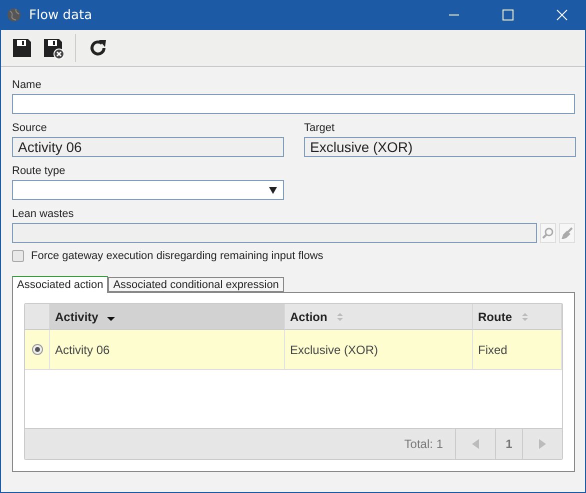 This screenshot has height=493, width=586. Describe the element at coordinates (61, 15) in the screenshot. I see `window-title: Flow data` at that location.